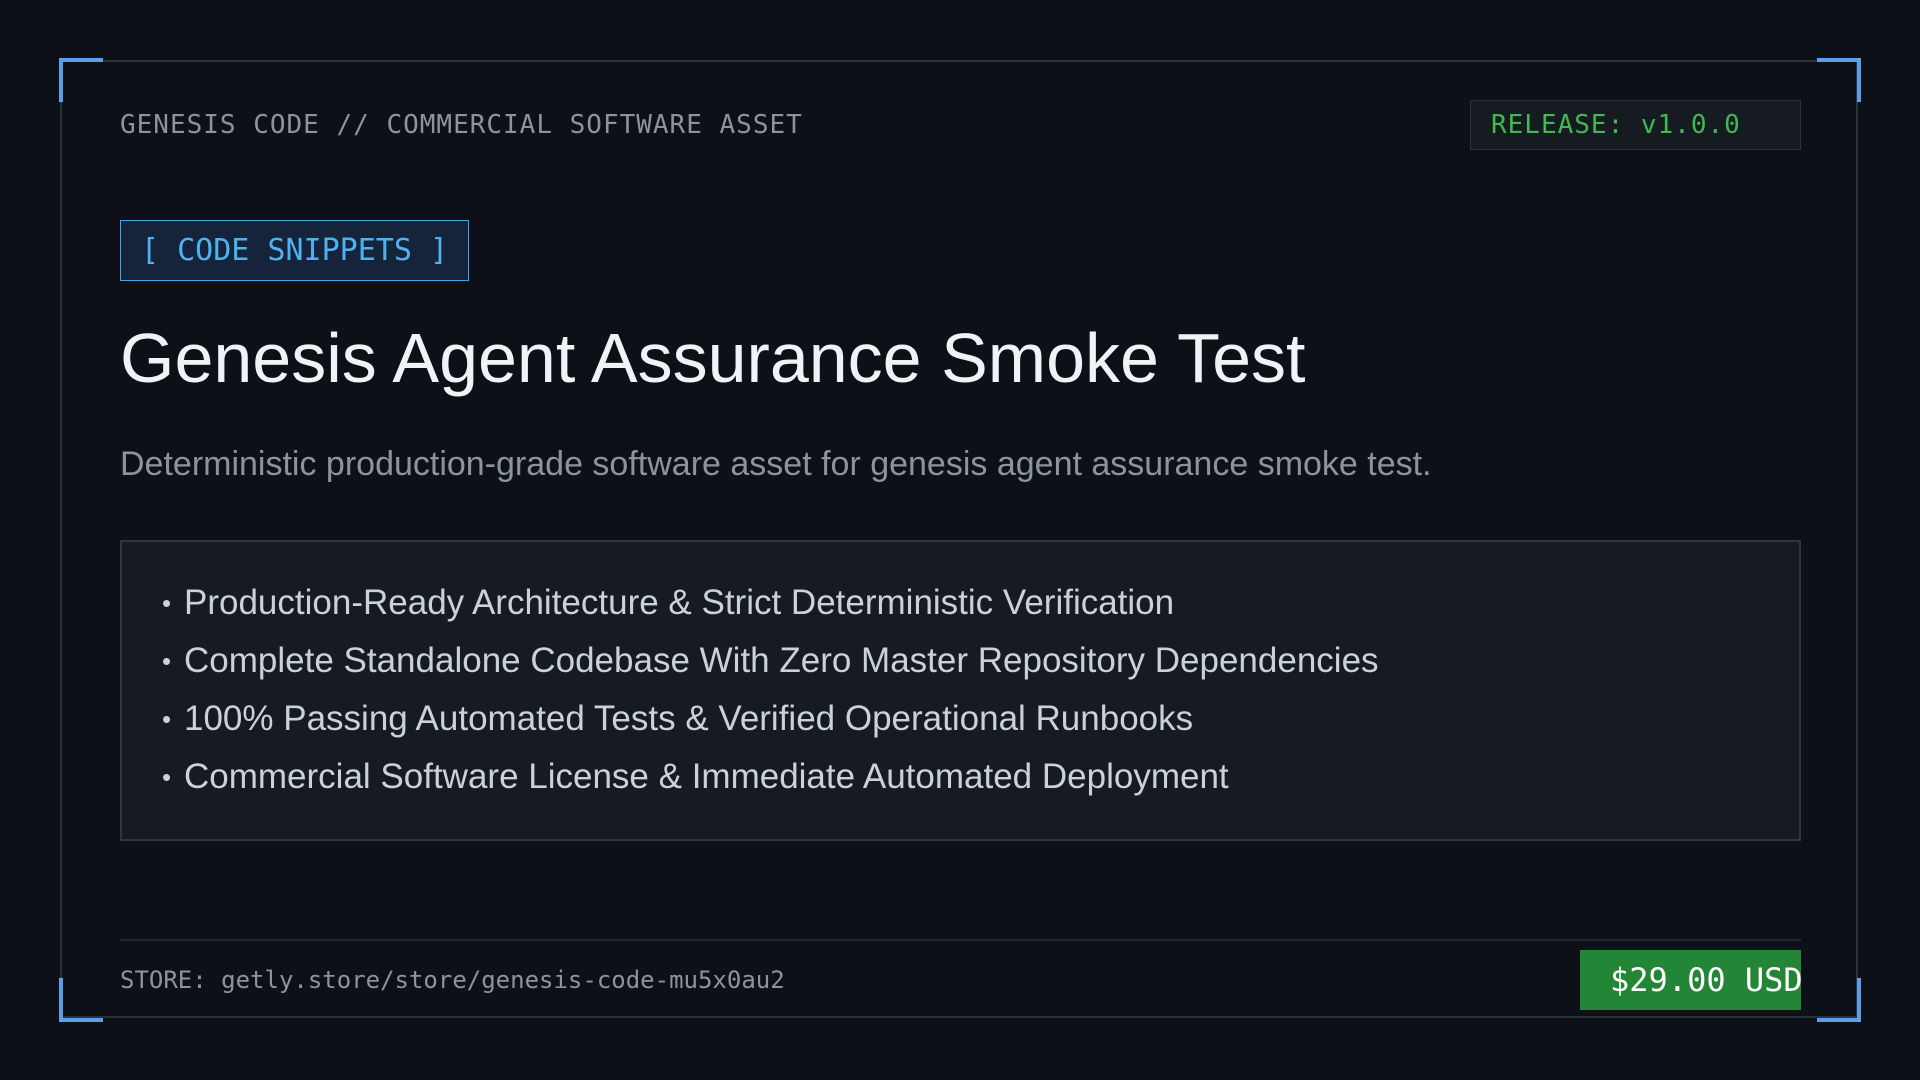  I want to click on corner-bracket-bottom-right, so click(1839, 1000).